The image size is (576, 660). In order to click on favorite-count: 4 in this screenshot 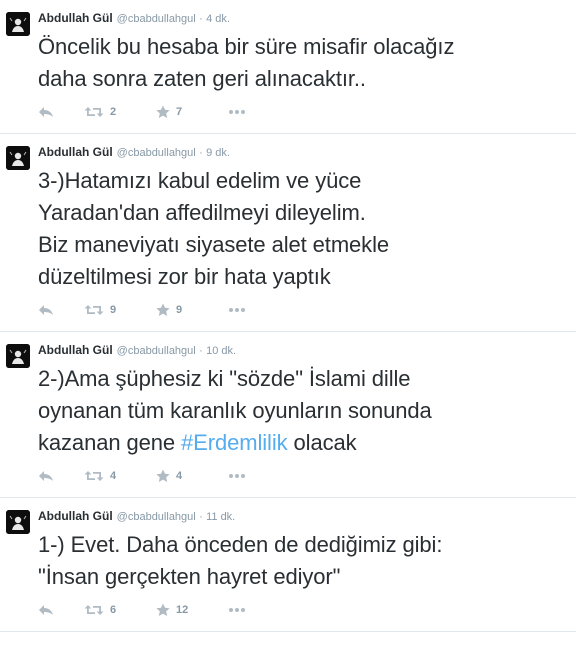, I will do `click(179, 476)`.